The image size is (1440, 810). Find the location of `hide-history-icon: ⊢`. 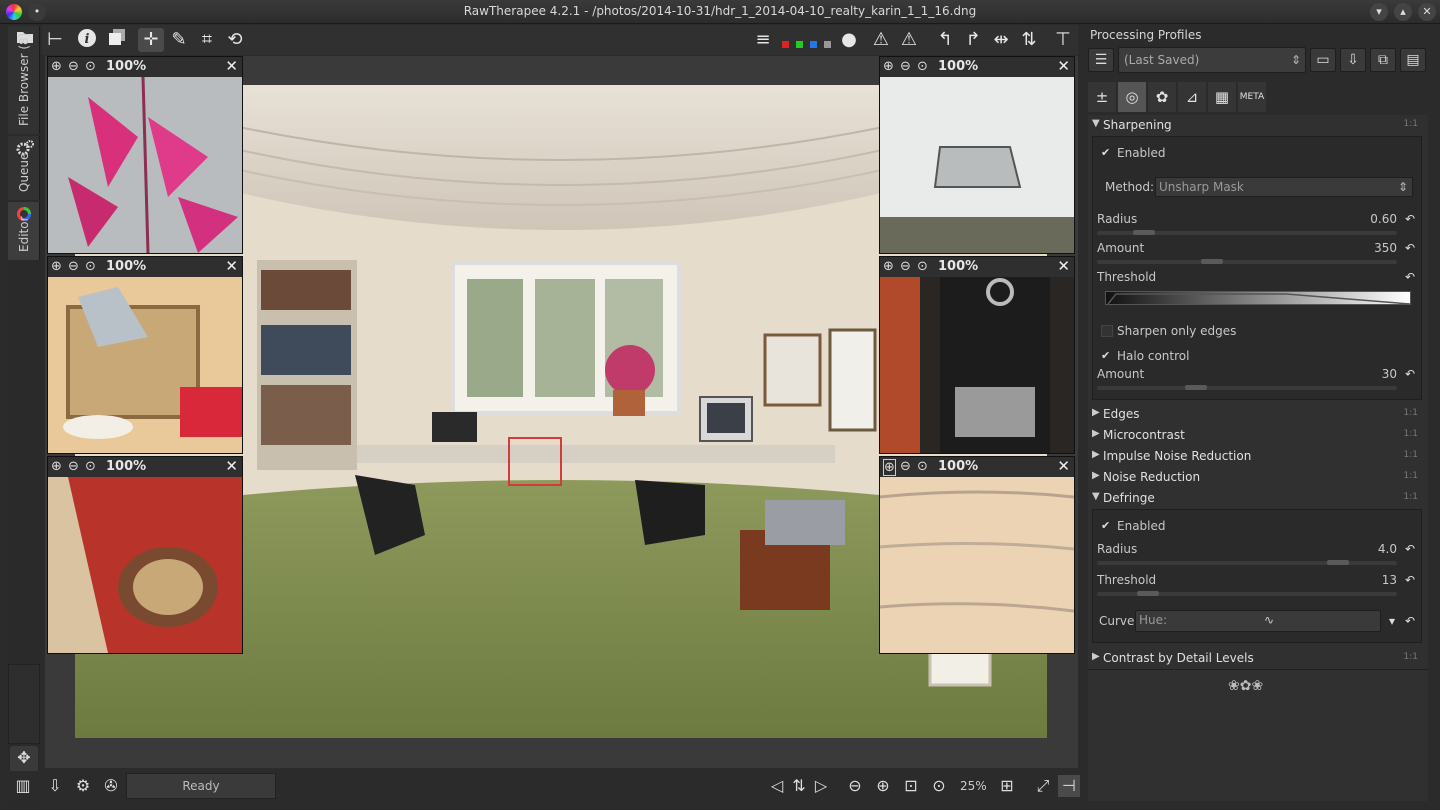

hide-history-icon: ⊢ is located at coordinates (55, 40).